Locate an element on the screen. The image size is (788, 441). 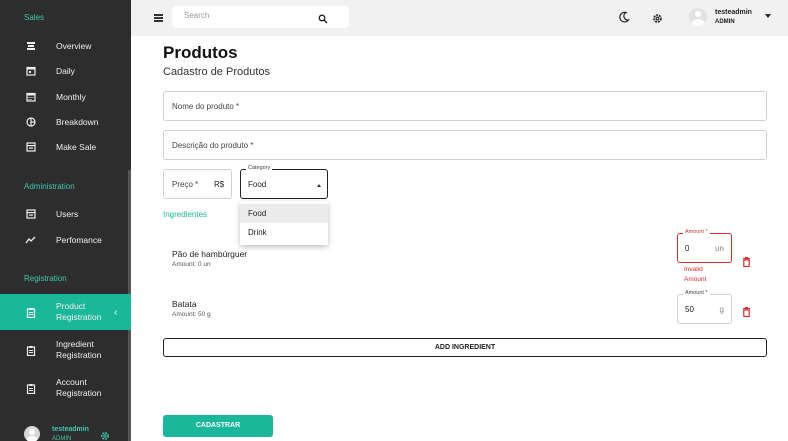
product-description-field: Descrição do produto * is located at coordinates (465, 145).